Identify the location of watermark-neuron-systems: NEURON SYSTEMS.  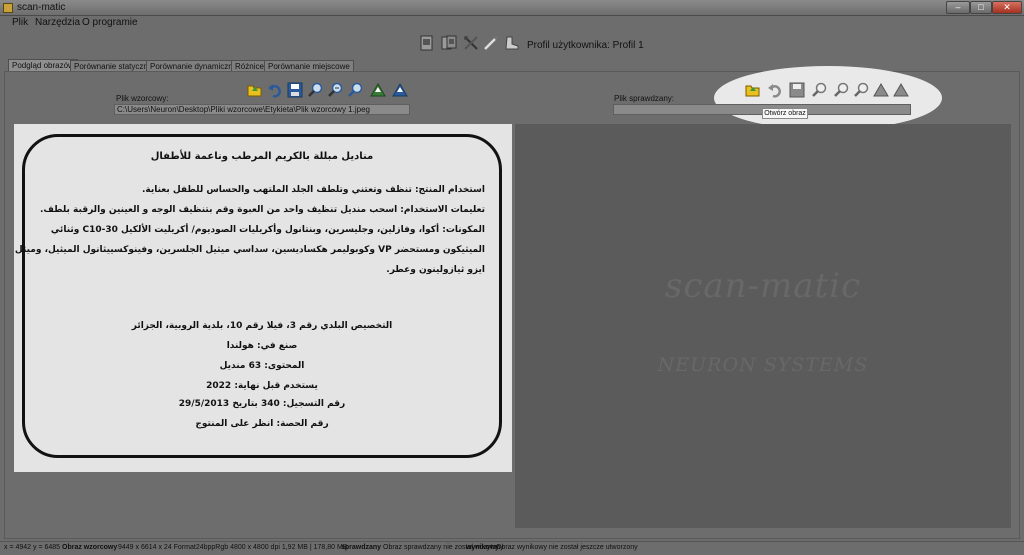
(763, 365).